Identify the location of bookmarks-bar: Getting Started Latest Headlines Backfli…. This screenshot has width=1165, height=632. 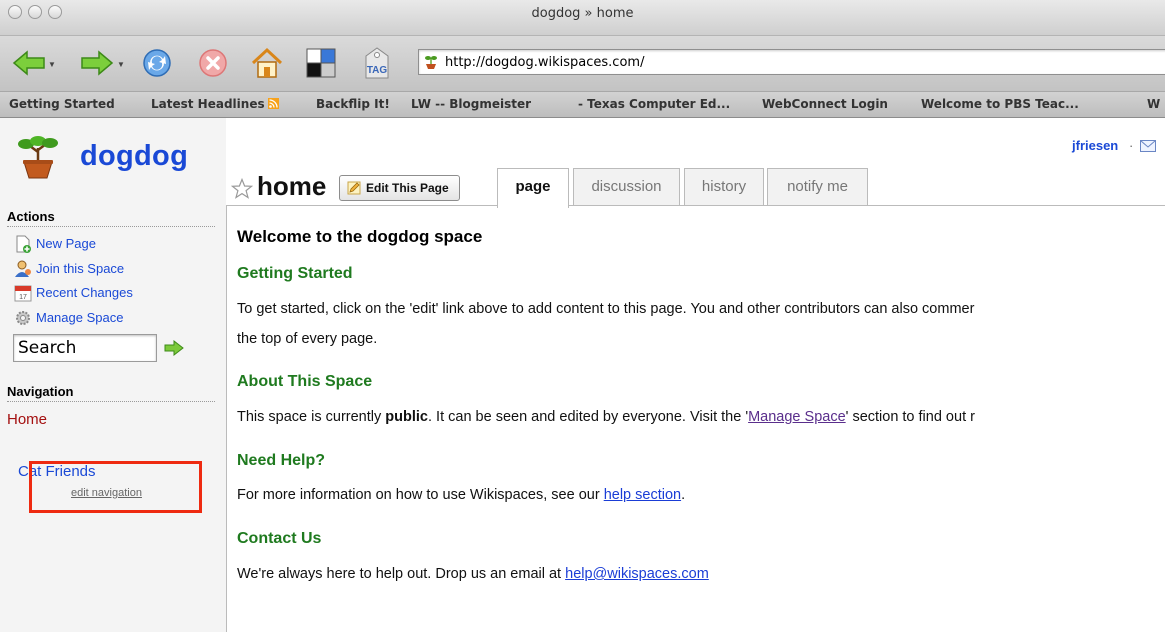
(582, 105).